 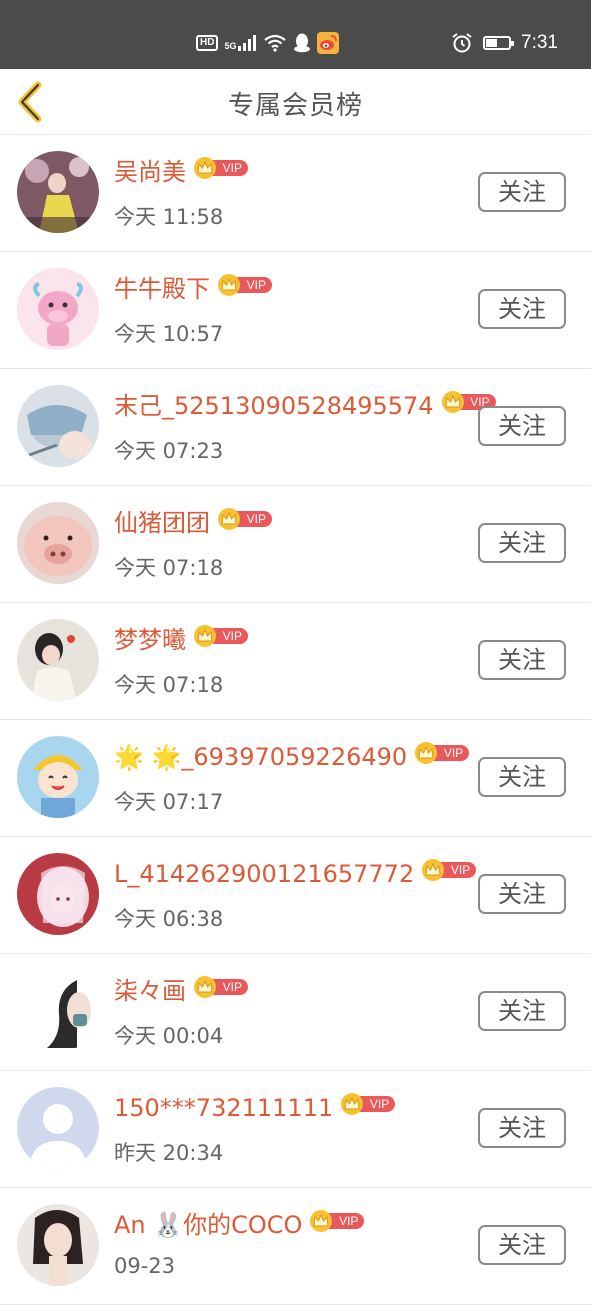 What do you see at coordinates (295, 427) in the screenshot?
I see `member-row: 末己_52513090528495574 VIP 今天 07:23 关注` at bounding box center [295, 427].